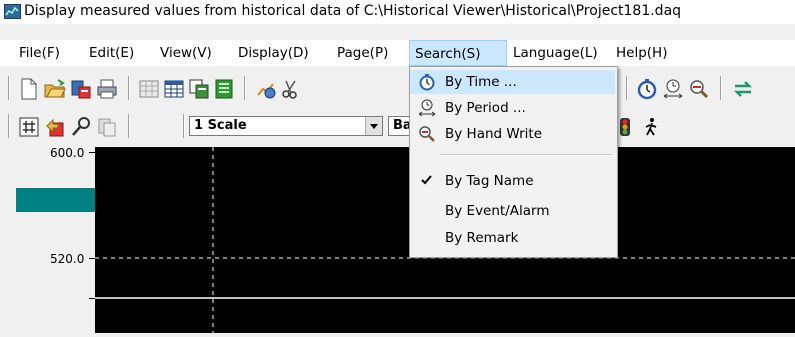 Image resolution: width=795 pixels, height=337 pixels. I want to click on menu-search: Search(S), so click(458, 53).